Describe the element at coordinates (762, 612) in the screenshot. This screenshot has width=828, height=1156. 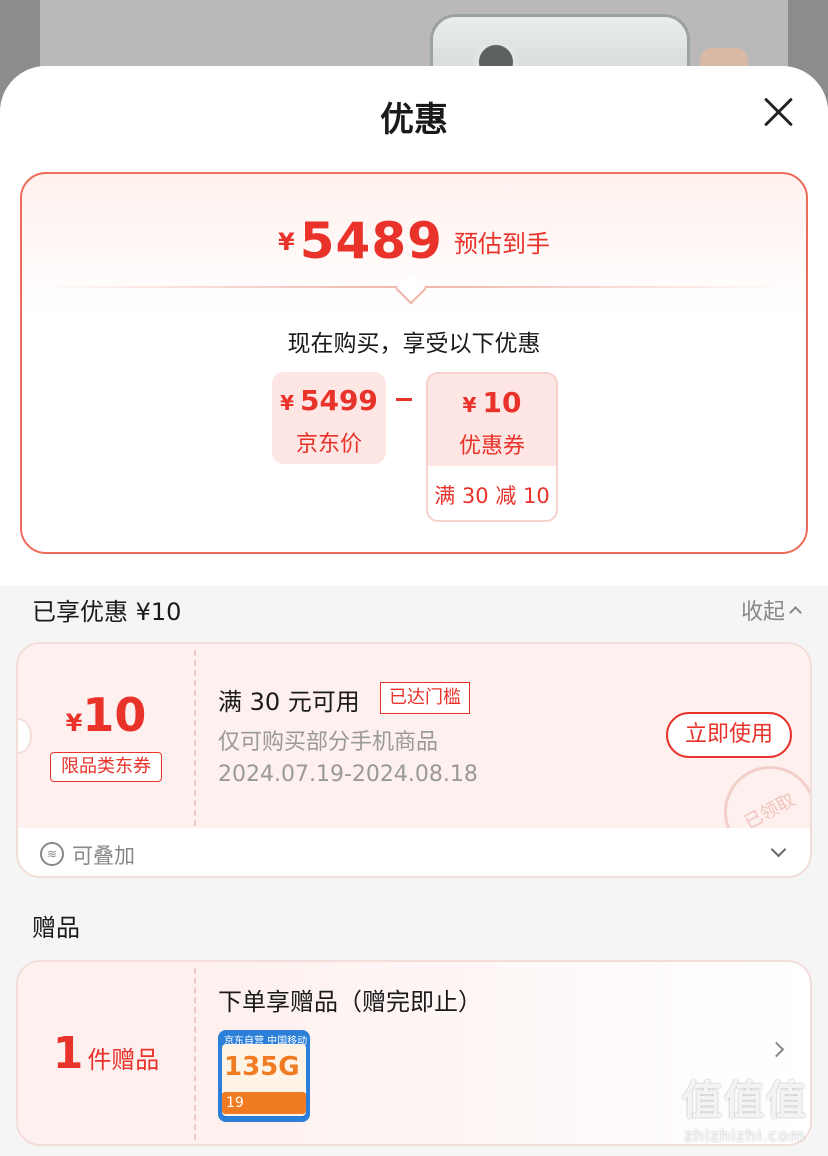
I see `collapse-label: 收起` at that location.